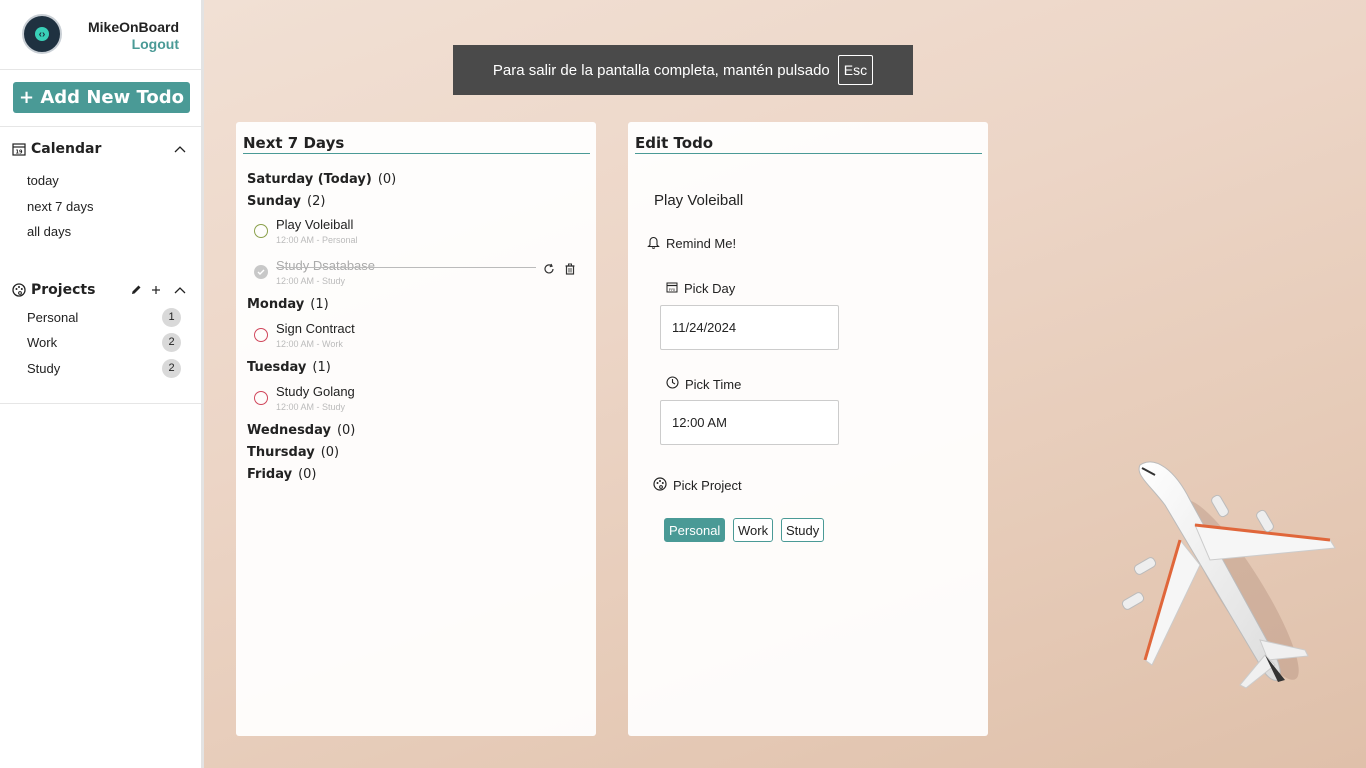 This screenshot has height=768, width=1366. Describe the element at coordinates (104, 317) in the screenshot. I see `project-item-personal: Personal 1` at that location.